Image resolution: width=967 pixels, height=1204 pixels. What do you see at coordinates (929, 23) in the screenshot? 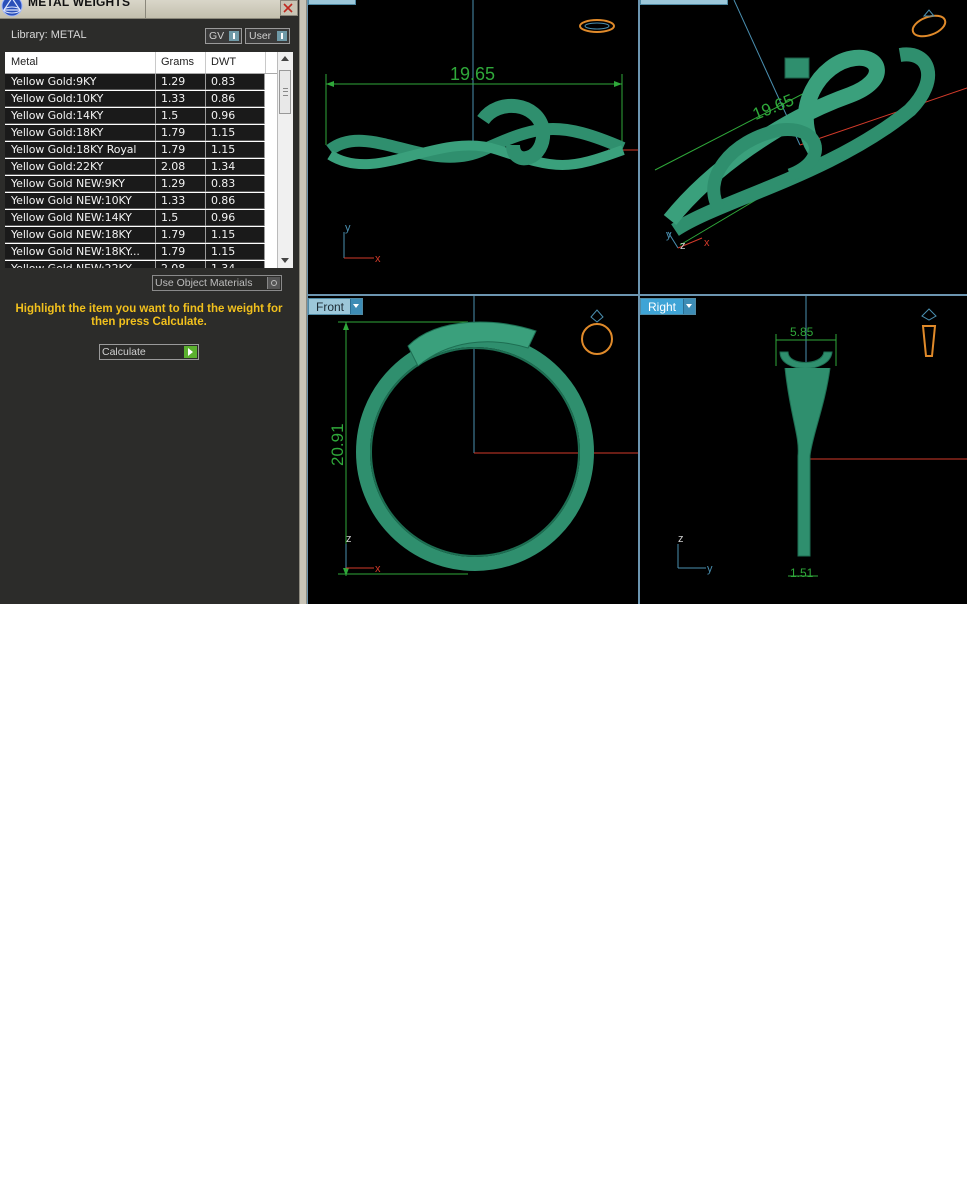
I see `ring-perspective-icon` at bounding box center [929, 23].